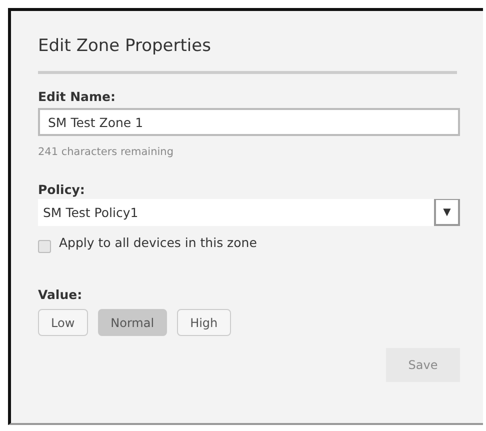 The image size is (486, 431). I want to click on value-option: High, so click(204, 322).